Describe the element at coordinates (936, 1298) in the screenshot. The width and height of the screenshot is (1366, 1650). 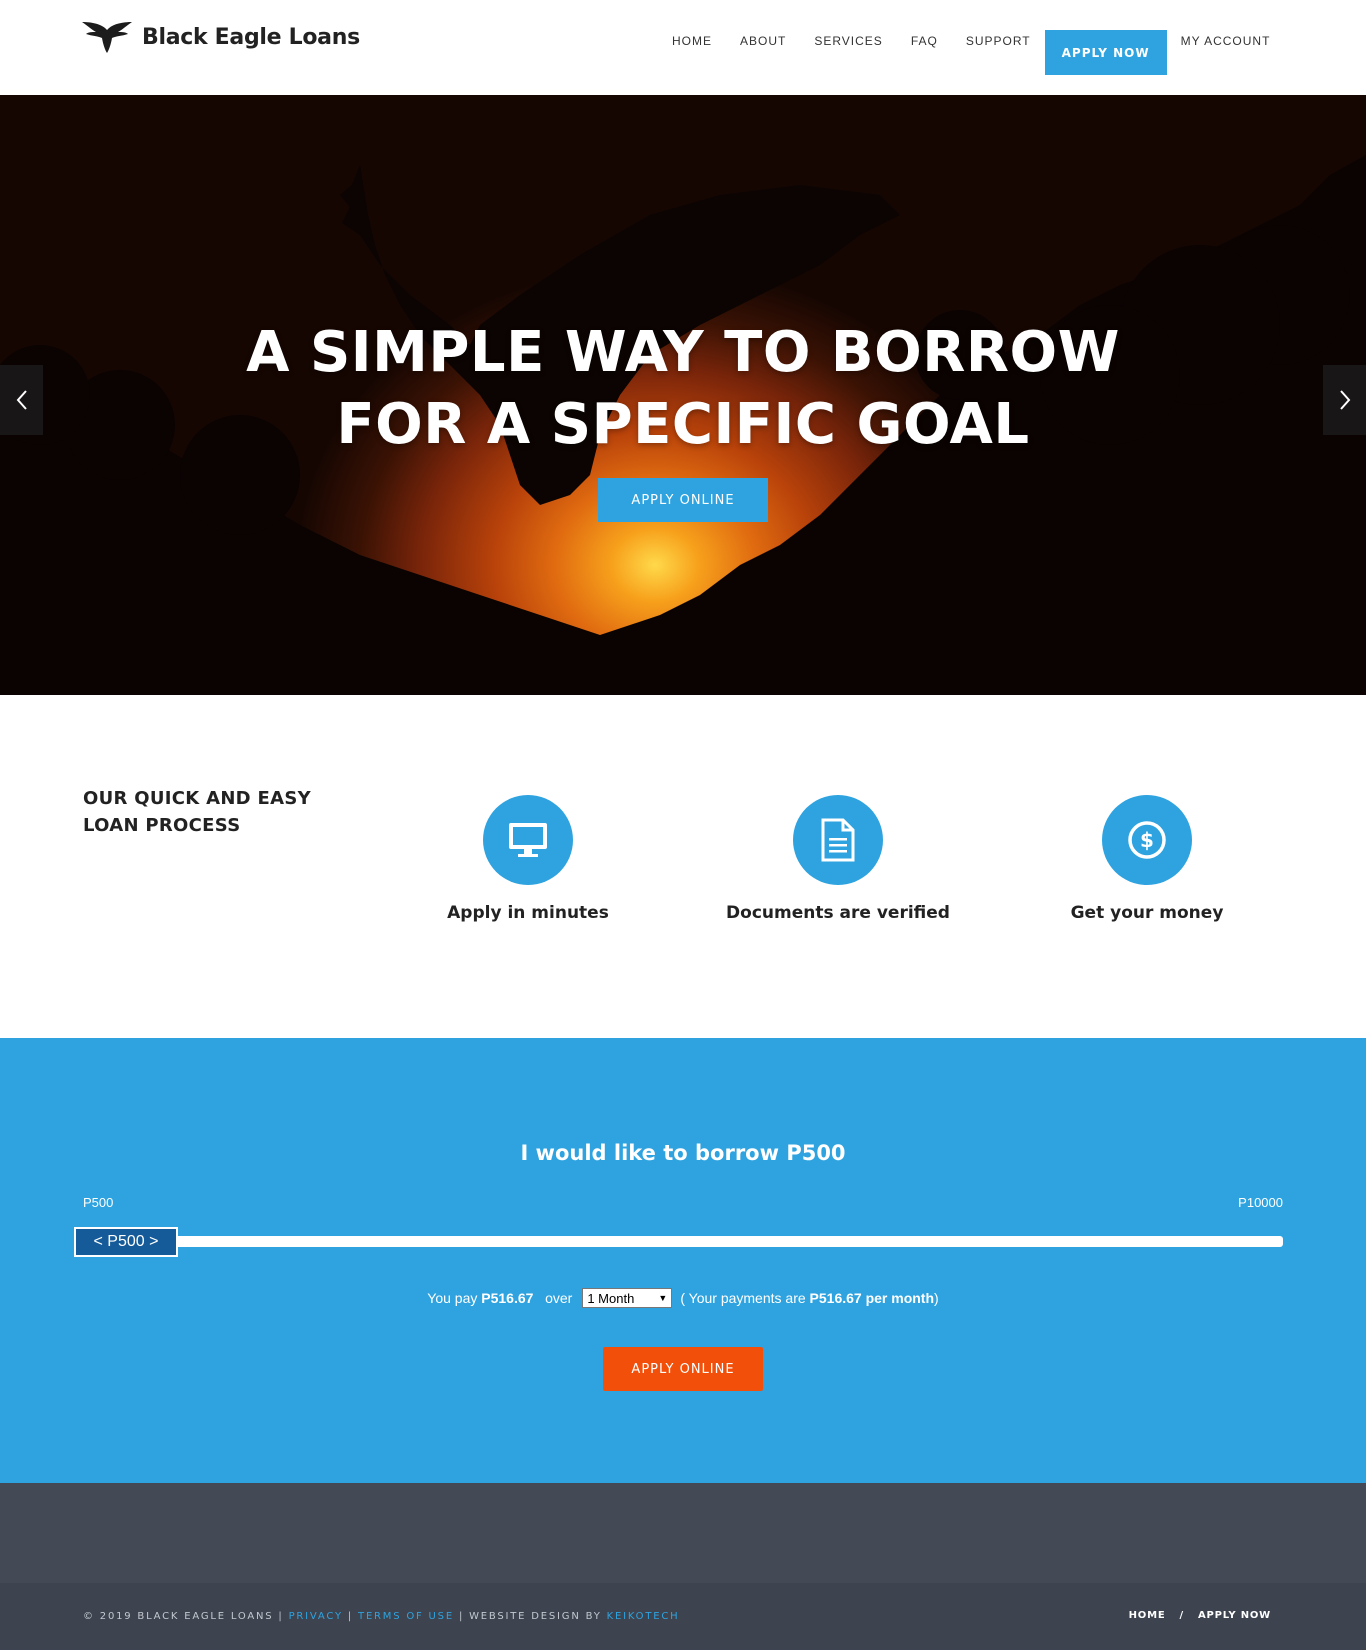
I see `payments-suffix: )` at that location.